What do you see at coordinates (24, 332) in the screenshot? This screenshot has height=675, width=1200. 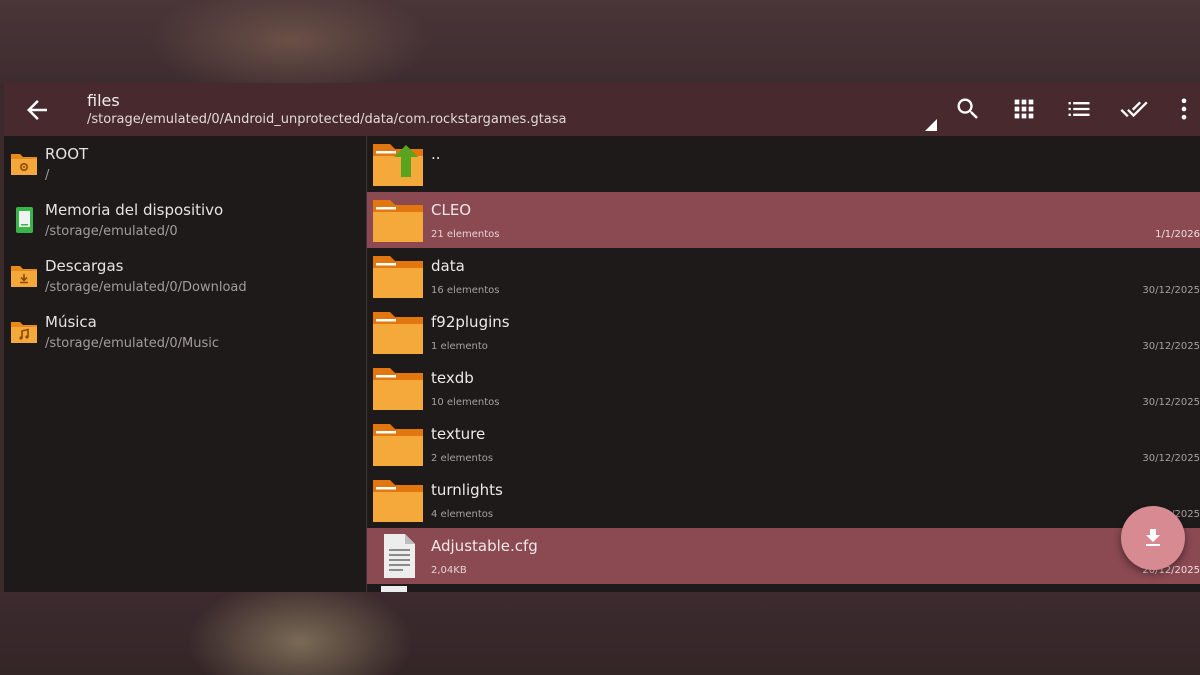 I see `music-folder-icon` at bounding box center [24, 332].